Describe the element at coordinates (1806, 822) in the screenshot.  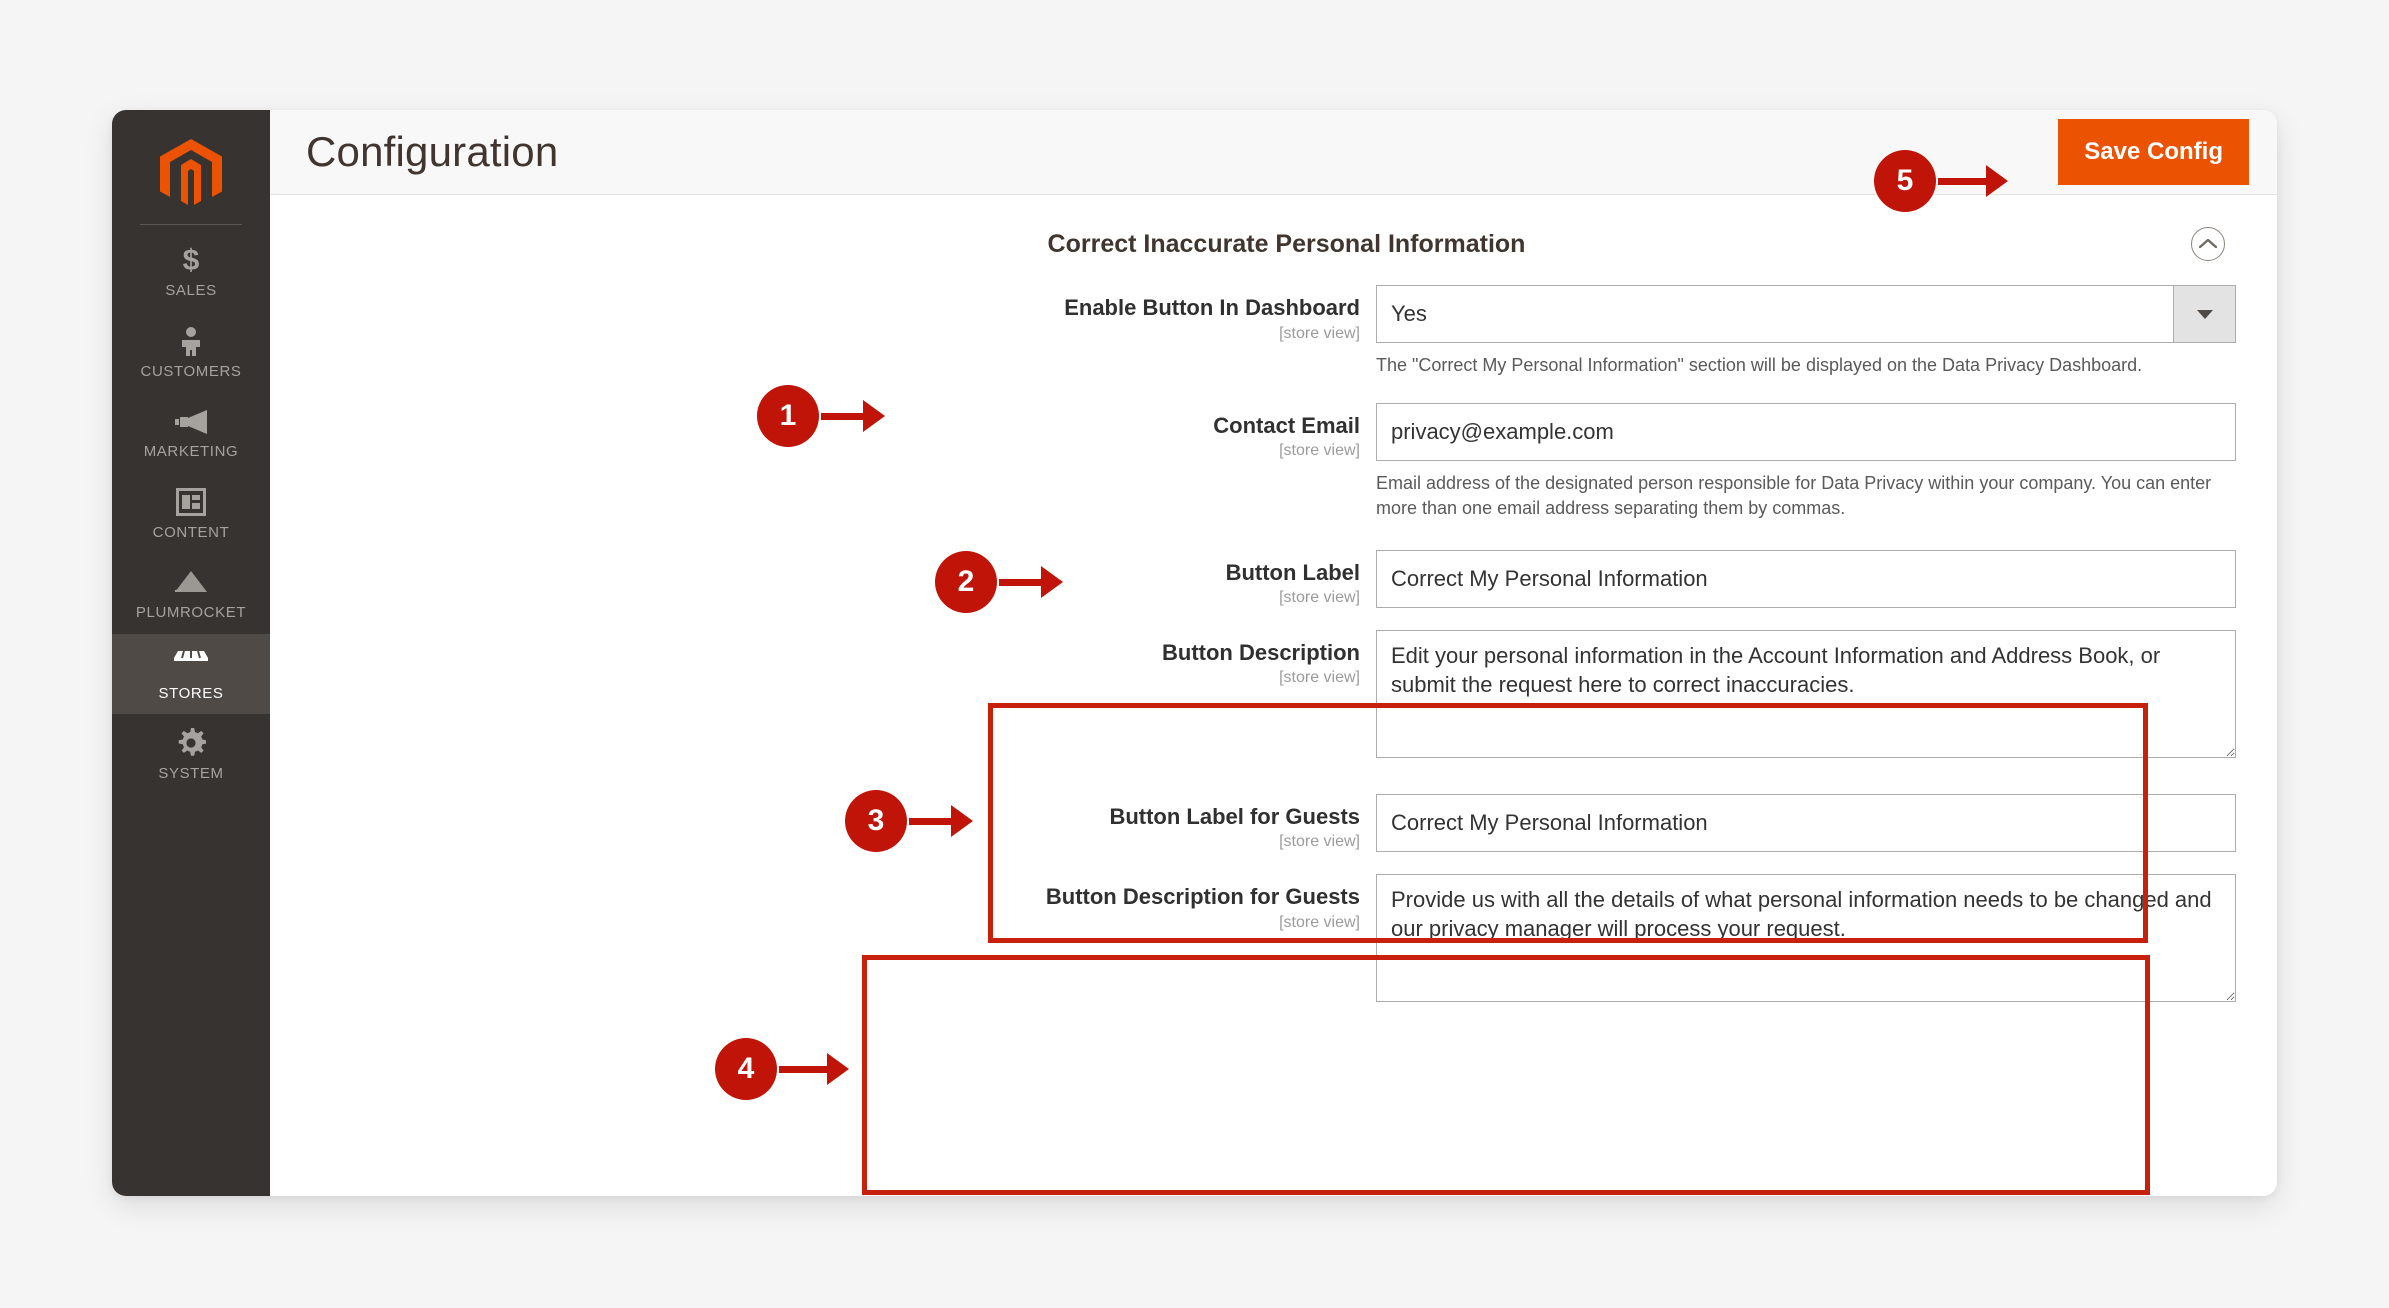
I see `button-label-guests-input` at that location.